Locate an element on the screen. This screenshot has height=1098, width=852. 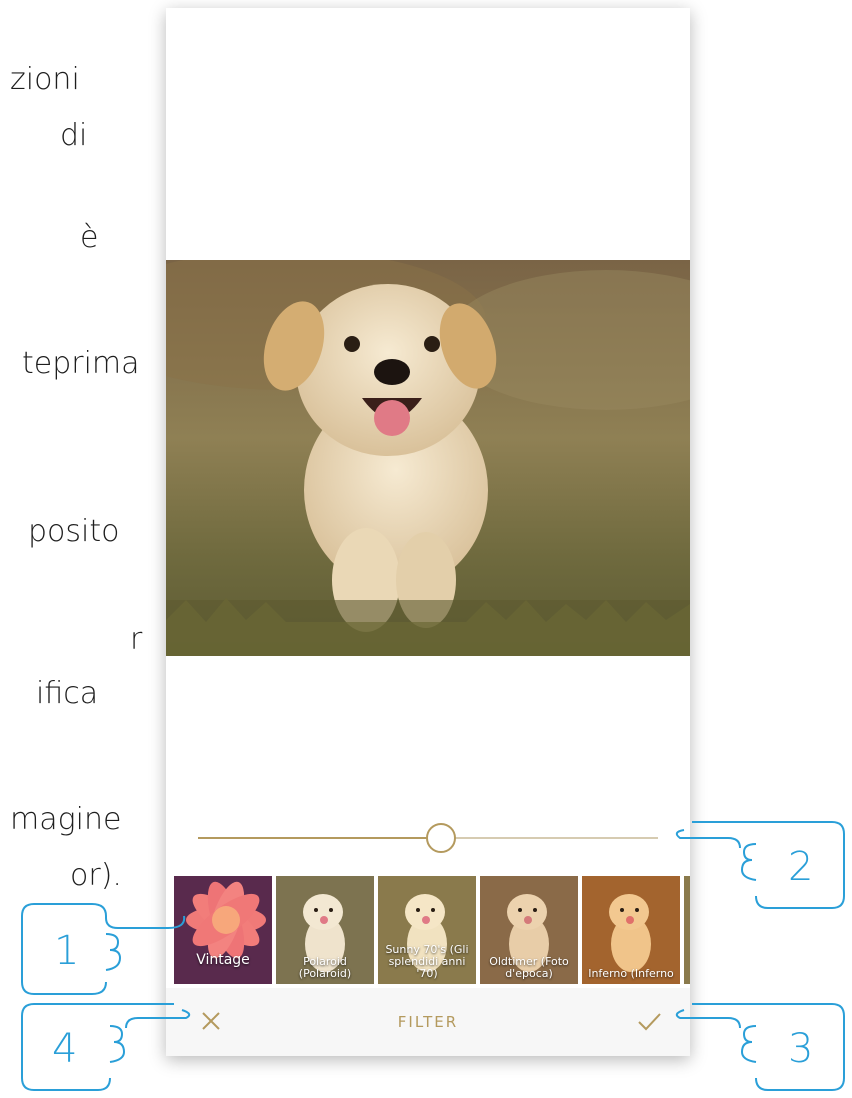
callout-number: 2 is located at coordinates (801, 867).